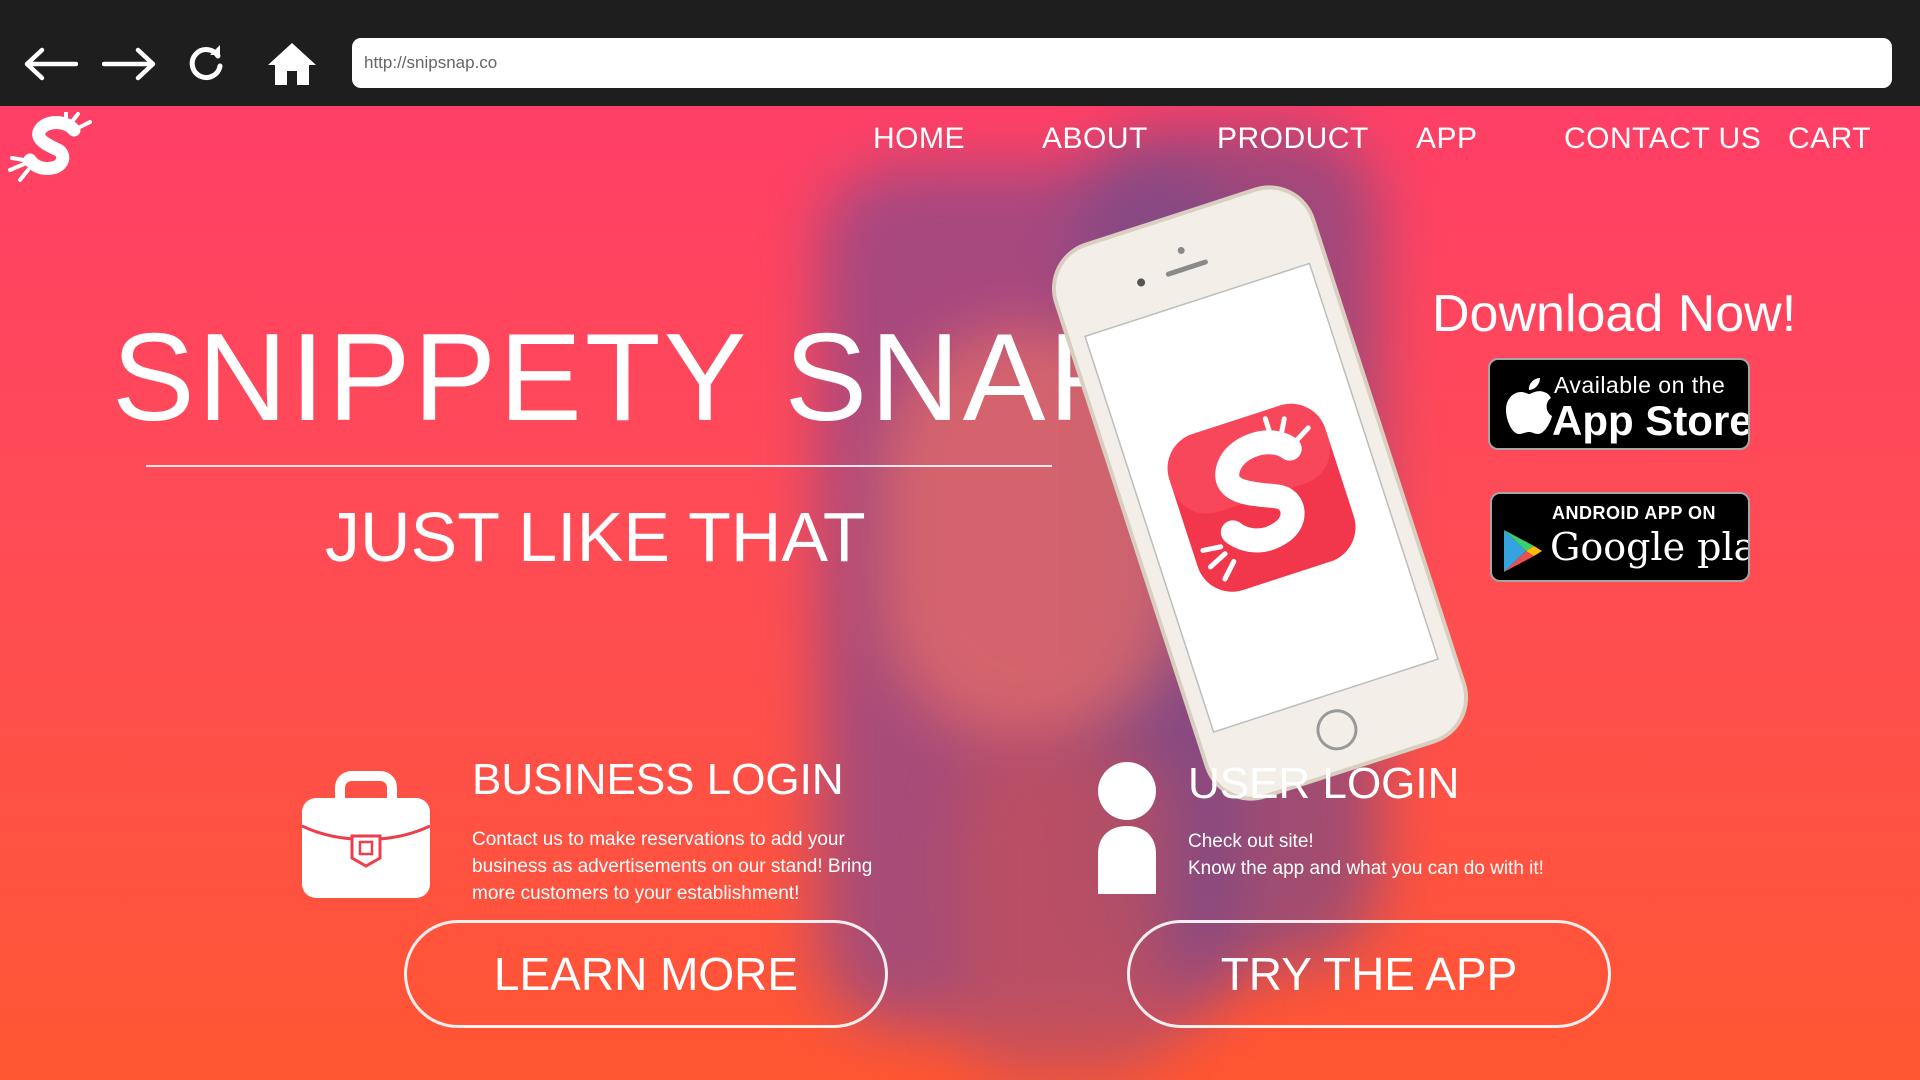  I want to click on app-store-badge: Available on the App Store, so click(1619, 404).